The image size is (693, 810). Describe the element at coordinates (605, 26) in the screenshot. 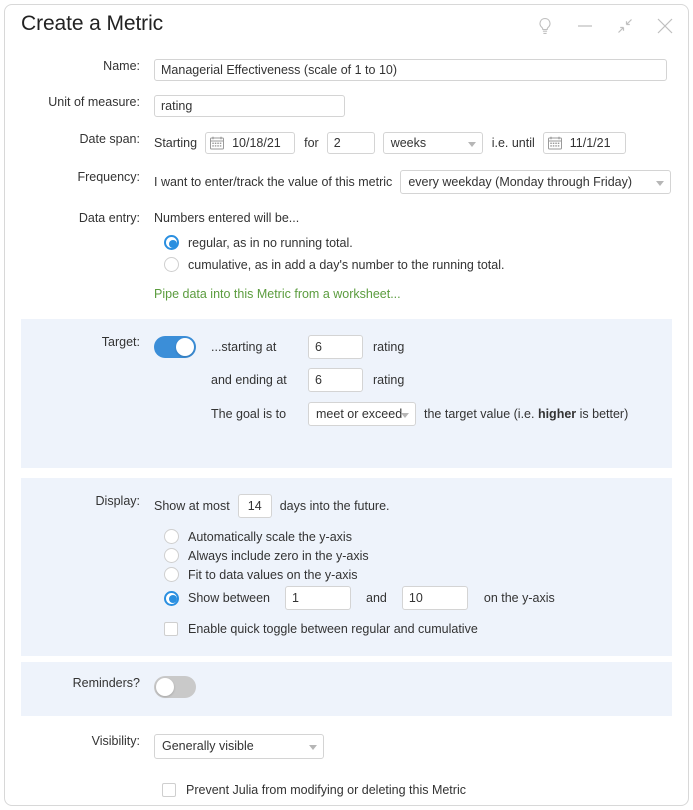

I see `window-controls` at that location.